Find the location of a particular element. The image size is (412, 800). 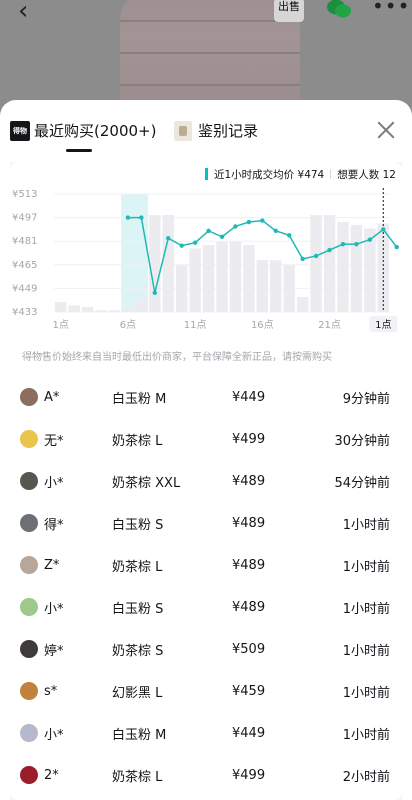

purchase-row: Z* 奶茶棕 L ¥489 1小时前 is located at coordinates (206, 565).